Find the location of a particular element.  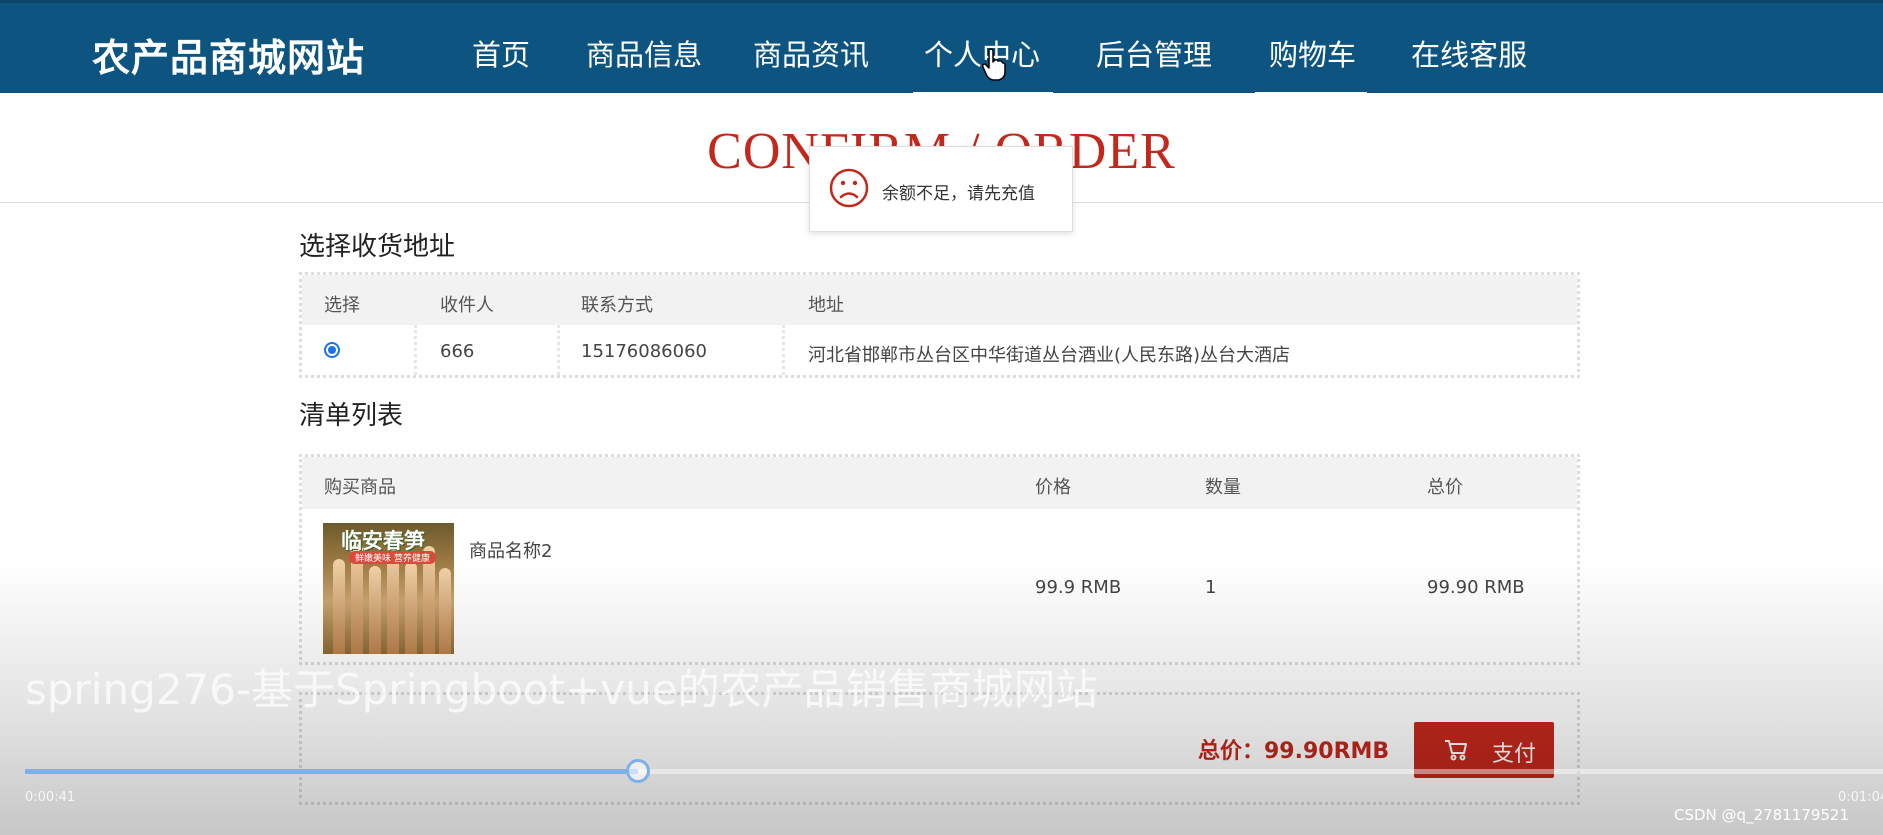

header-select: 选择 is located at coordinates (342, 305).